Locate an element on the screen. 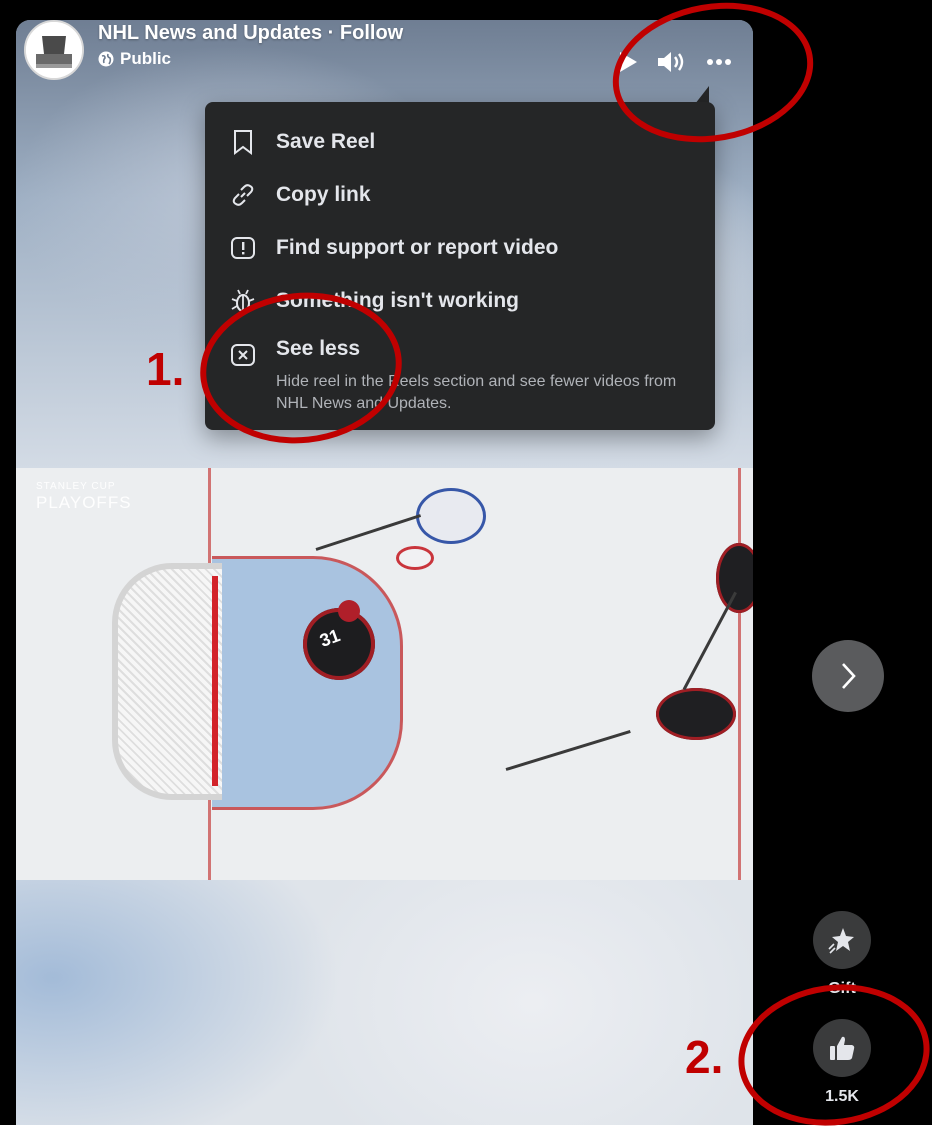 This screenshot has width=932, height=1138. privacy-label: Public is located at coordinates (146, 58).